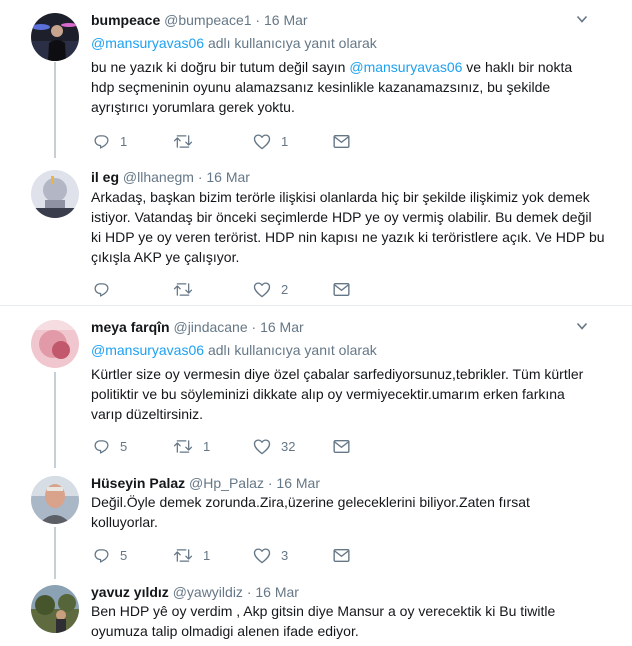 The height and width of the screenshot is (646, 632). Describe the element at coordinates (125, 20) in the screenshot. I see `author-name: bumpeace` at that location.